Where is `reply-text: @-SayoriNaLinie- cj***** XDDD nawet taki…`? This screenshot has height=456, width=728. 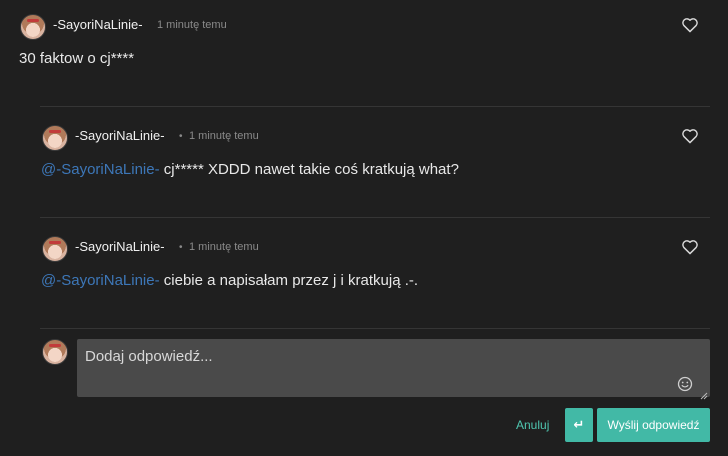
reply-text: @-SayoriNaLinie- cj***** XDDD nawet taki… is located at coordinates (250, 169).